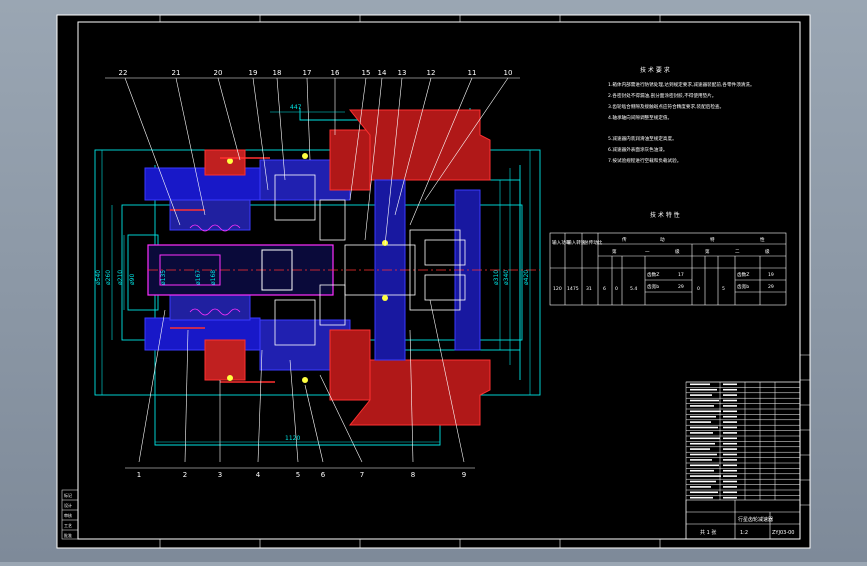  I want to click on callout-17: 17, so click(307, 73).